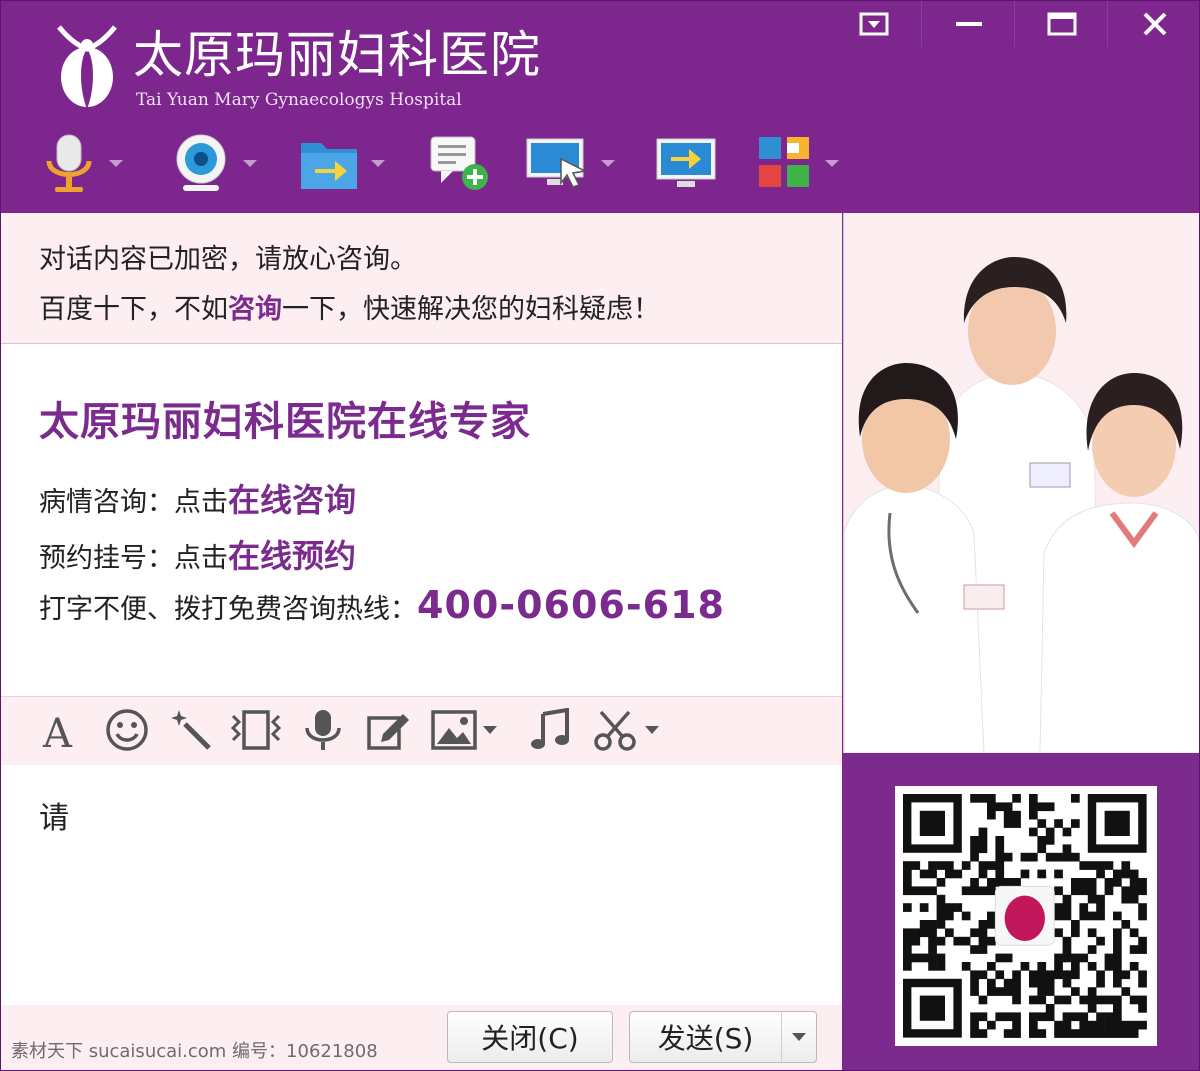 The image size is (1200, 1071). I want to click on notice-line-2: 百度十下，不如咨询一下，快速解决您的妇科疑虑！, so click(349, 306).